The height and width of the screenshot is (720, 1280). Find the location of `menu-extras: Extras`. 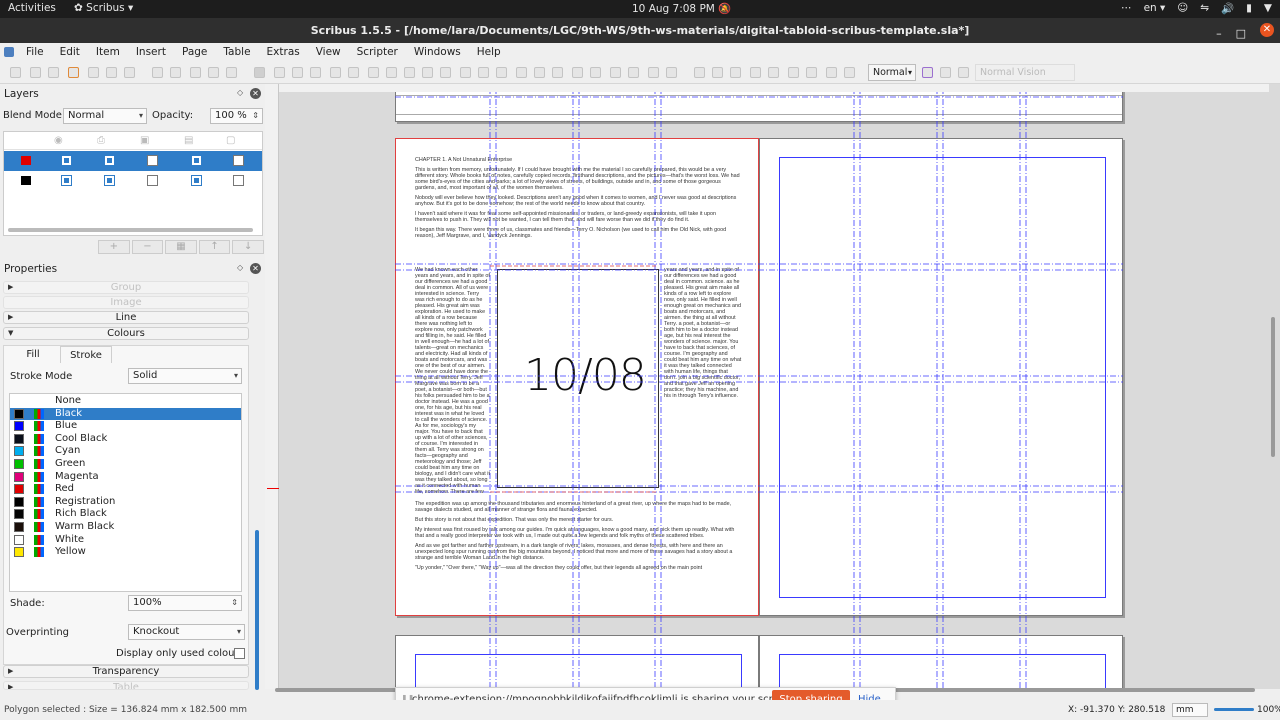

menu-extras: Extras is located at coordinates (283, 52).